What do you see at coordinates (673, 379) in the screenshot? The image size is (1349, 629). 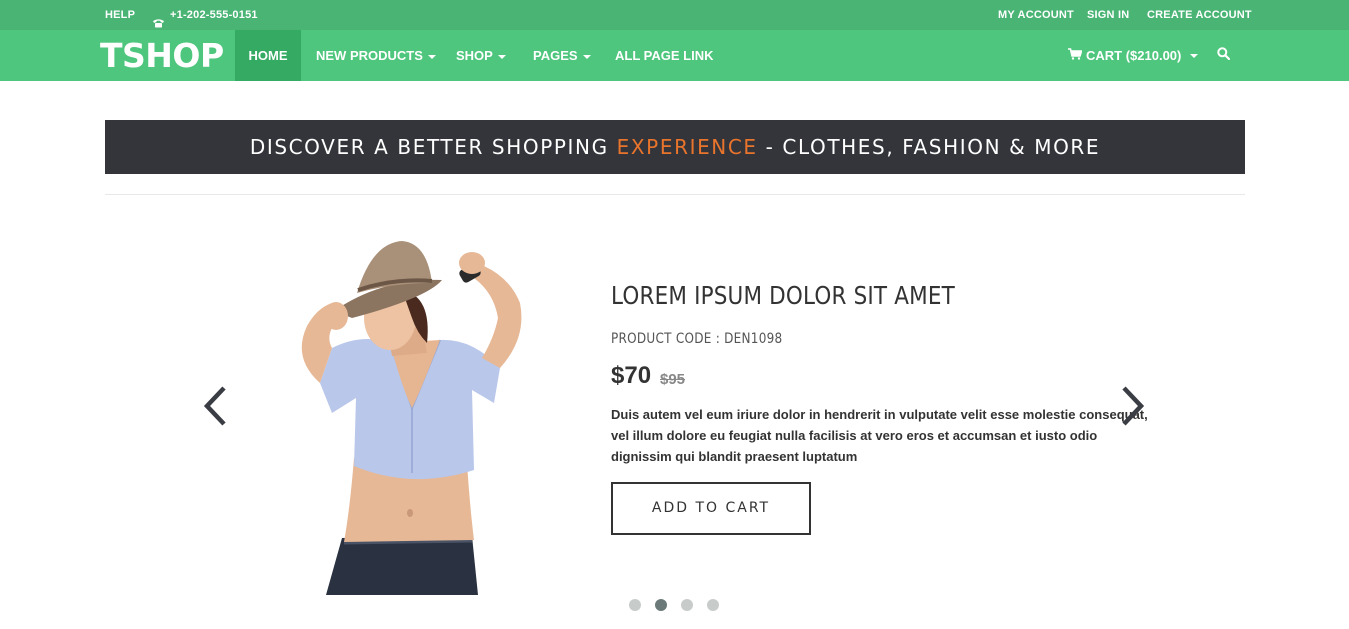 I see `product-old-price: $95` at bounding box center [673, 379].